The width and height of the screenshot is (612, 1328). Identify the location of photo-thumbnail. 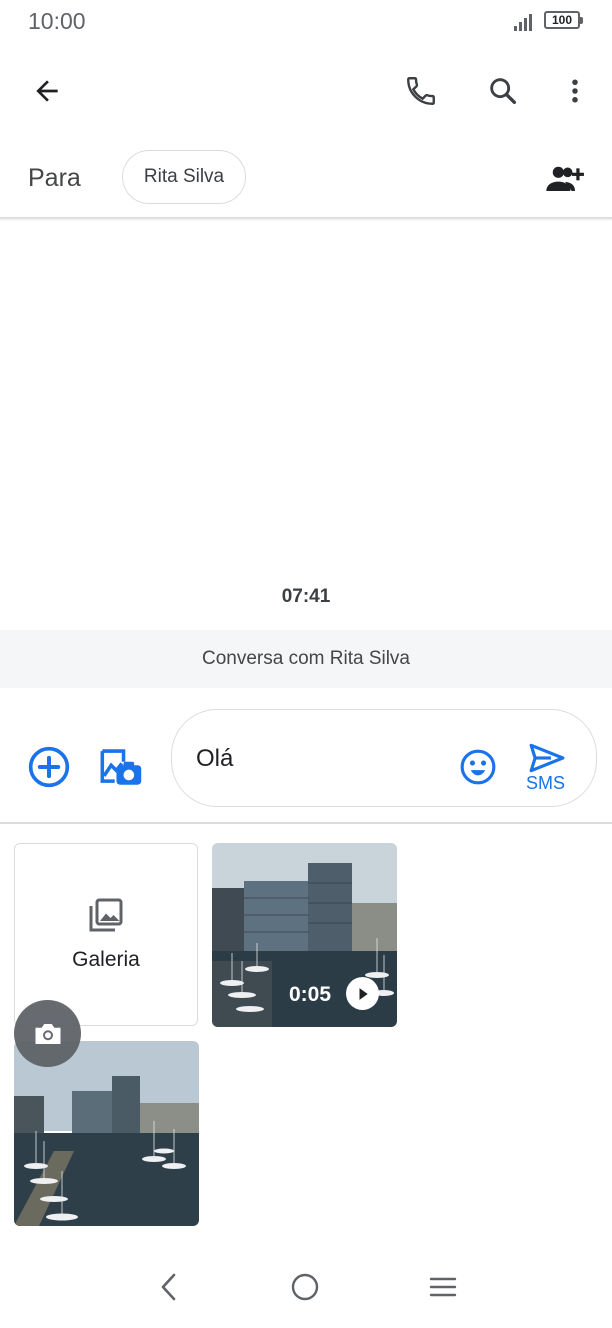
(106, 1133).